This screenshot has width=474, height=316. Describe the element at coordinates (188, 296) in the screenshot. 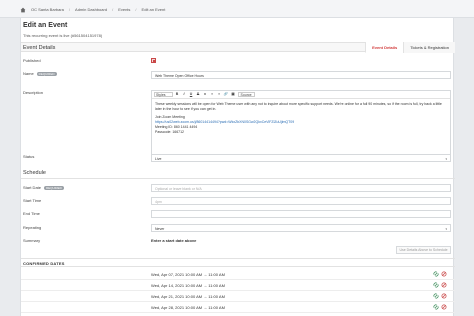

I see `date-text: Wed, Apr 21, 2021 10:00 AM → 11:00 AM` at that location.